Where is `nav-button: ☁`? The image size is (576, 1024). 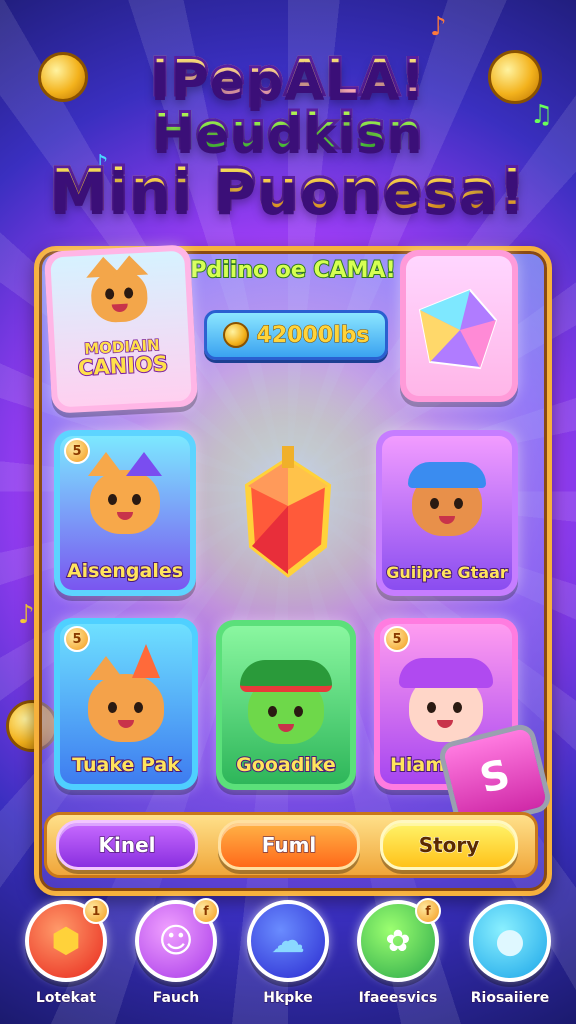 nav-button: ☁ is located at coordinates (288, 941).